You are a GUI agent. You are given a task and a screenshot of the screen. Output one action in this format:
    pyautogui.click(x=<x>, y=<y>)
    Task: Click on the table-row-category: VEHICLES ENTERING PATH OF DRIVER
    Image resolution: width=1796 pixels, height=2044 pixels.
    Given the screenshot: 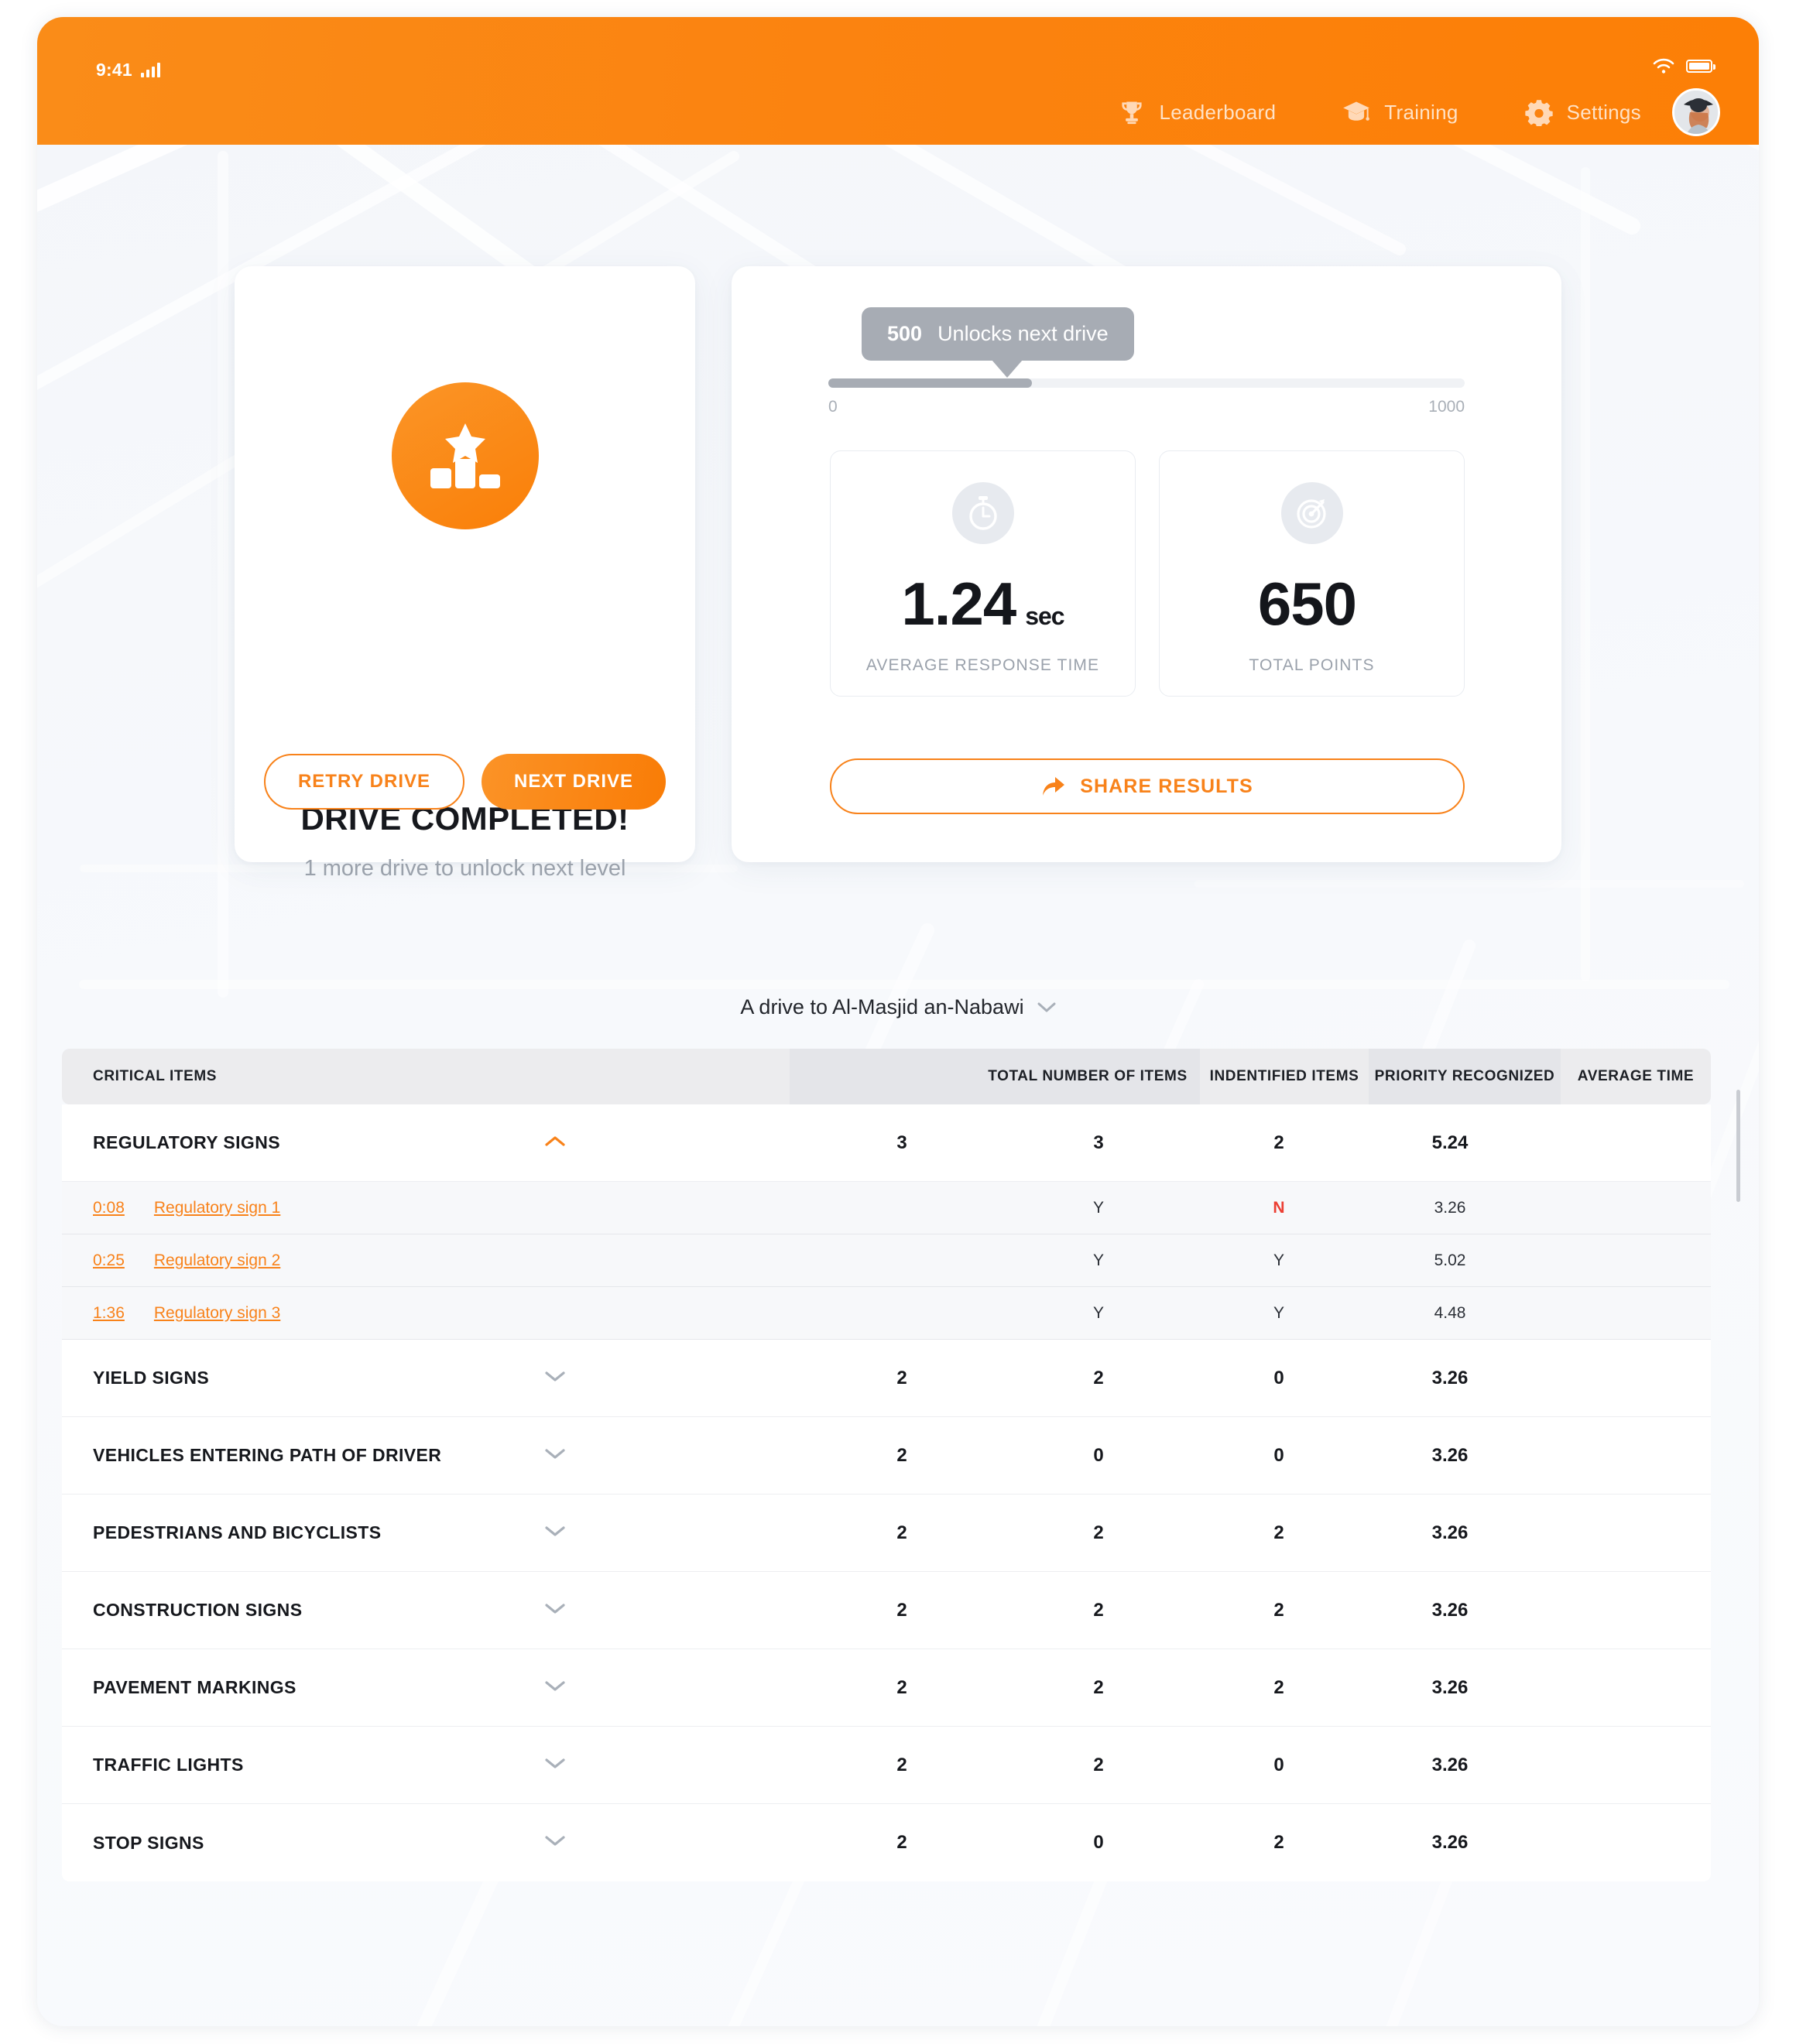 What is the action you would take?
    pyautogui.click(x=426, y=1455)
    